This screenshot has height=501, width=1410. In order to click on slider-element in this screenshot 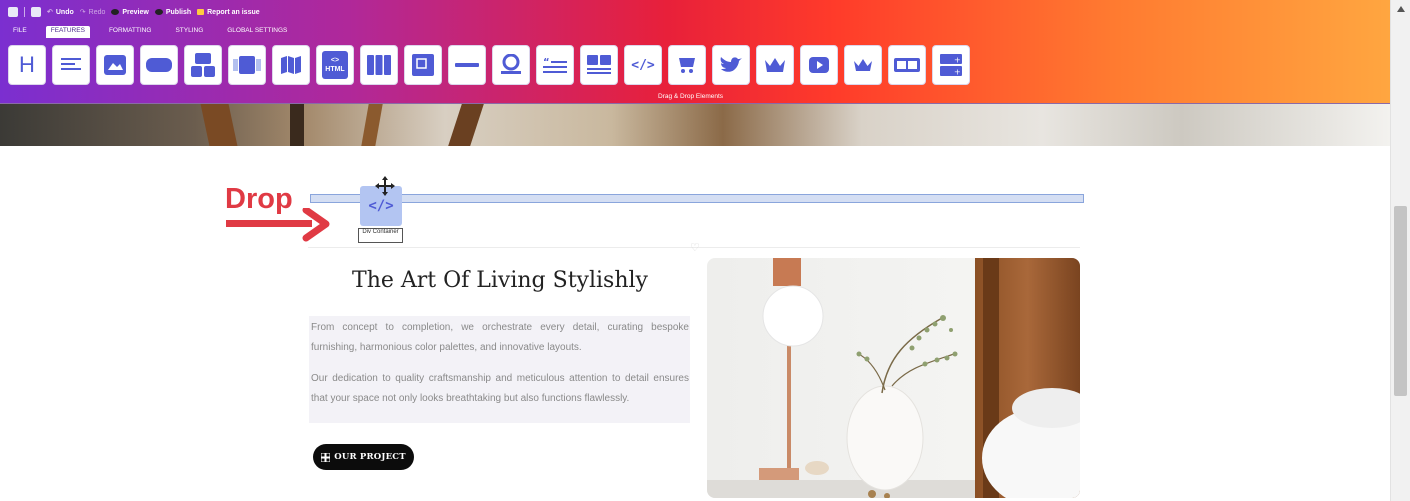, I will do `click(247, 65)`.